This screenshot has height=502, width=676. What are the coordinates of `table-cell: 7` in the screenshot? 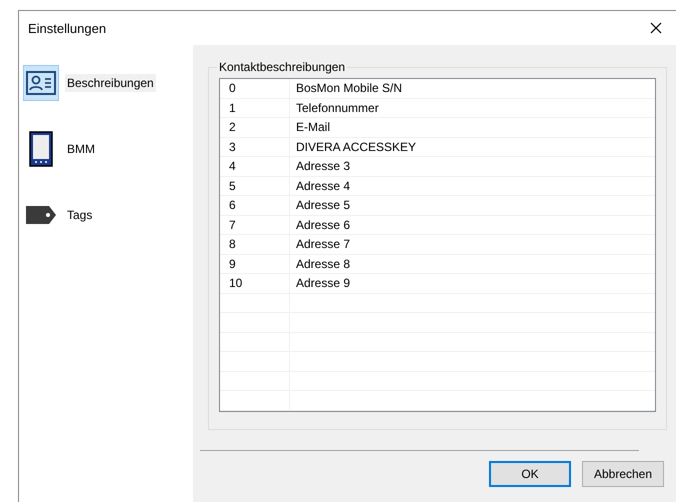 It's located at (255, 225).